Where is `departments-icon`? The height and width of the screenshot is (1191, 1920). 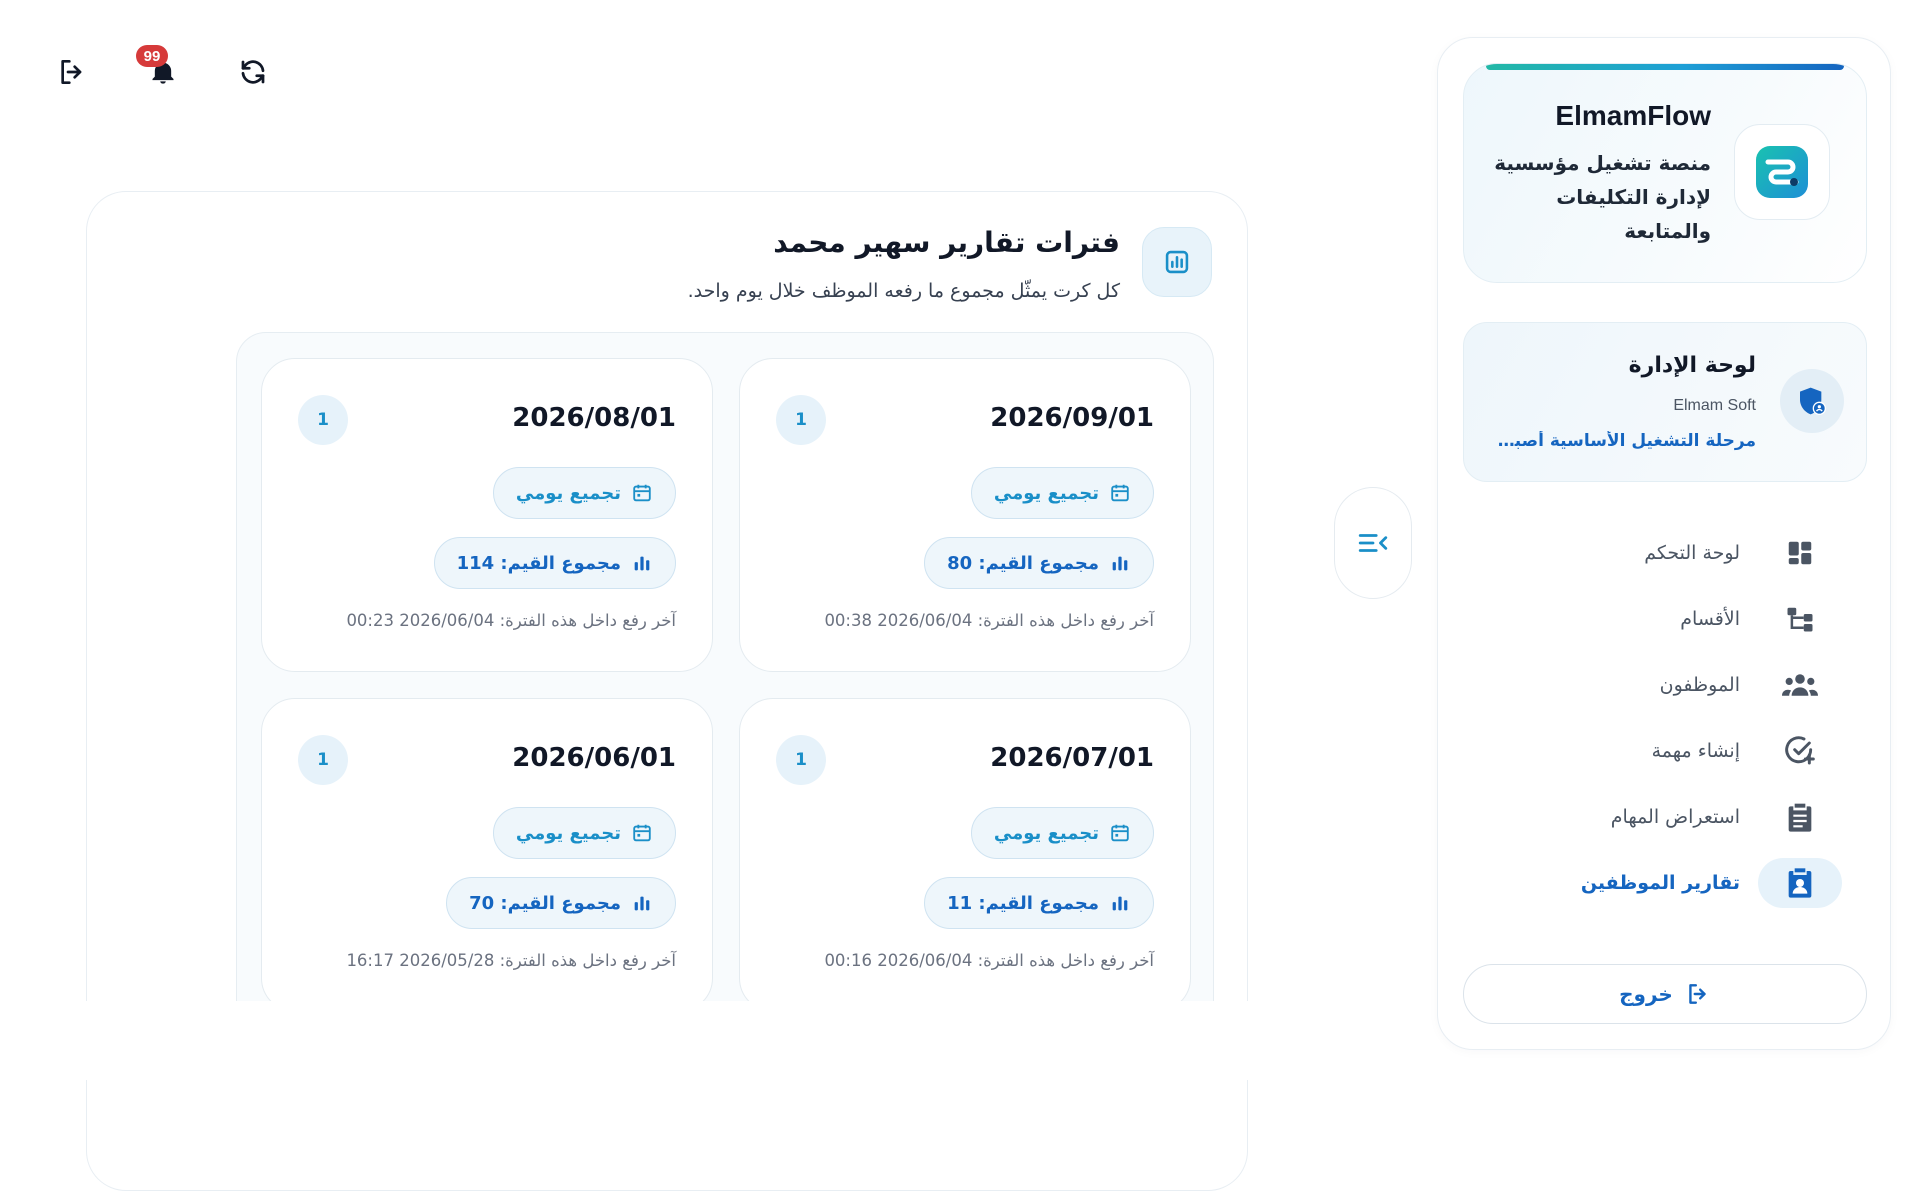 departments-icon is located at coordinates (1800, 619).